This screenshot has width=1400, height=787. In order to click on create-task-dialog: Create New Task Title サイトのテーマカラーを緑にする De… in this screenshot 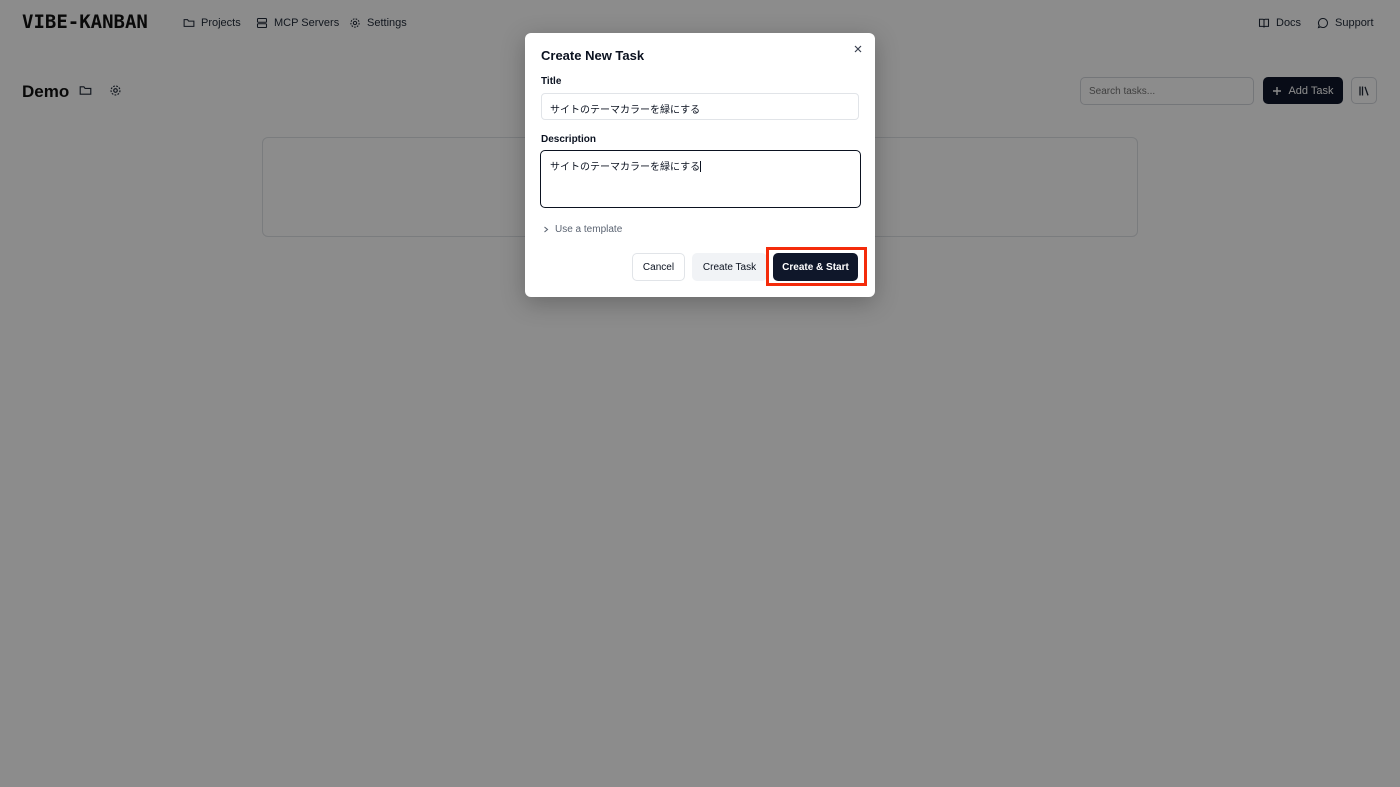, I will do `click(700, 165)`.